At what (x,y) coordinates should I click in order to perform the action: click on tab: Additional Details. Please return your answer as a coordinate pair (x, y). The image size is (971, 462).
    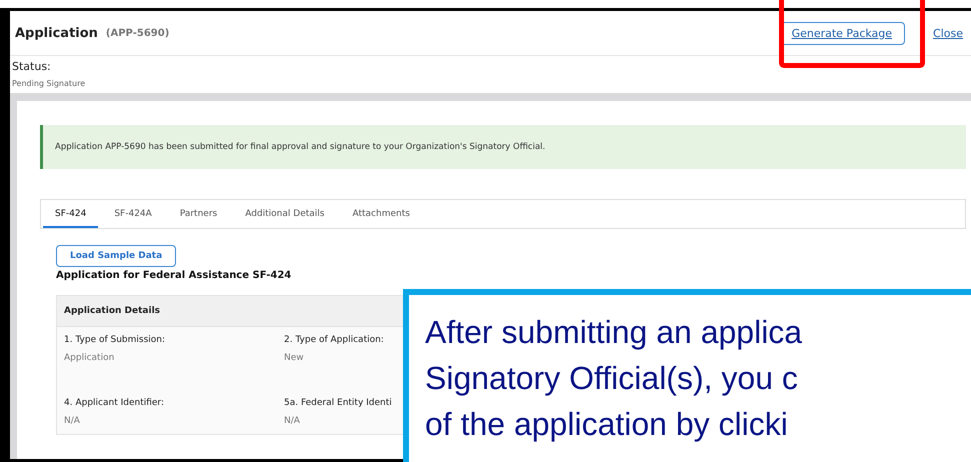
    Looking at the image, I should click on (284, 214).